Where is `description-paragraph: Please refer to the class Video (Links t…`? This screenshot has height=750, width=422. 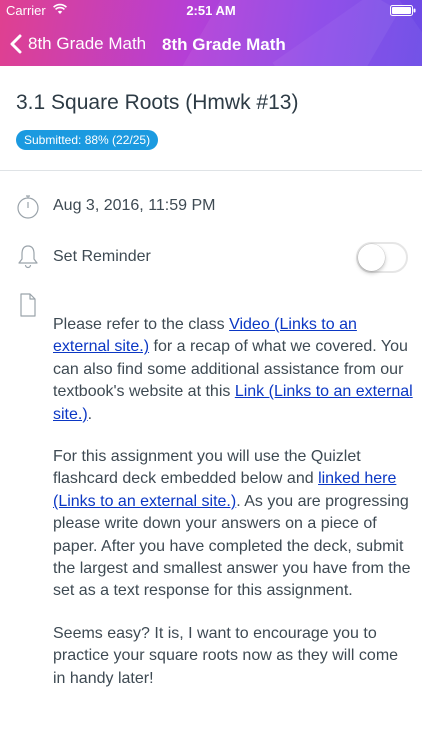
description-paragraph: Please refer to the class Video (Links t… is located at coordinates (233, 370).